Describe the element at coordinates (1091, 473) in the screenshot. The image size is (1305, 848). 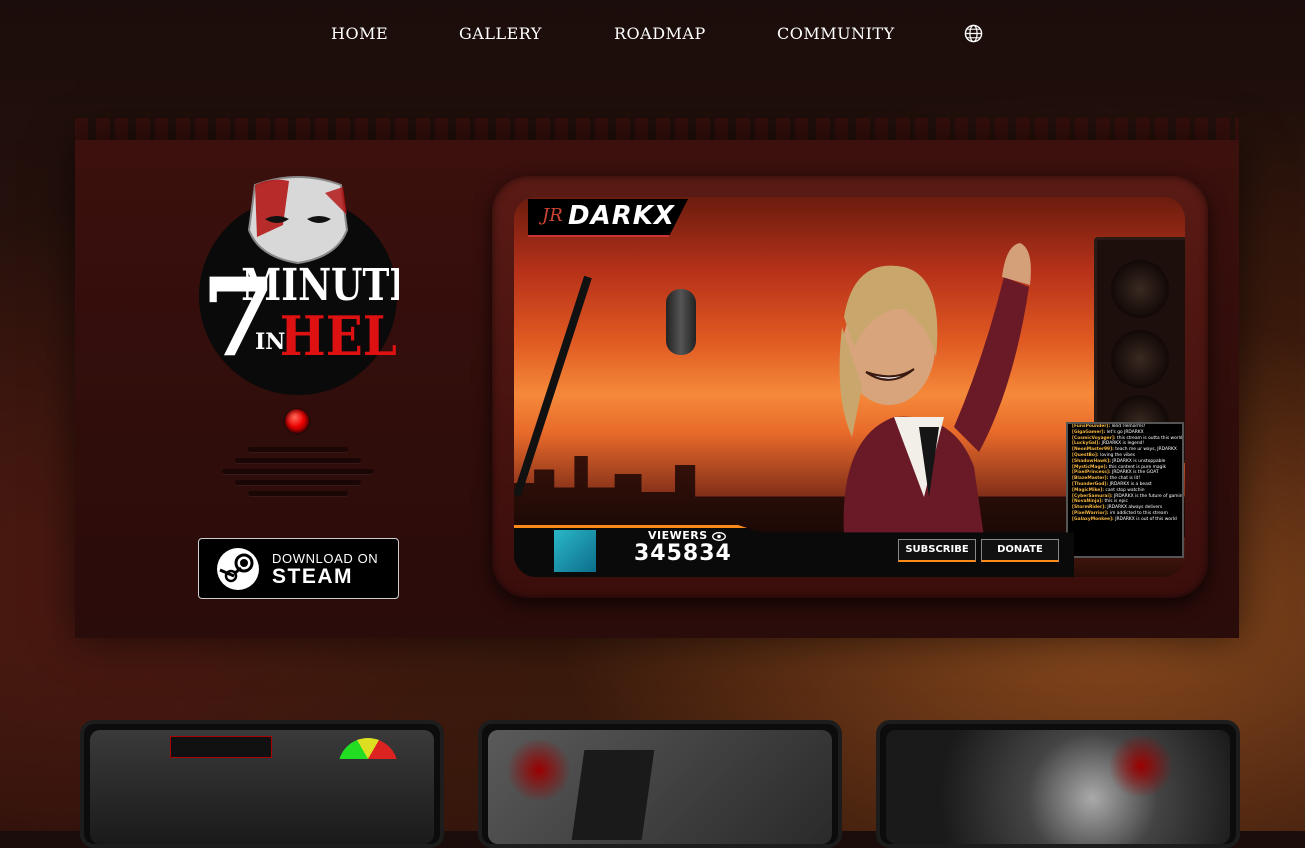
I see `chat-username: [PixelPrincess]:` at that location.